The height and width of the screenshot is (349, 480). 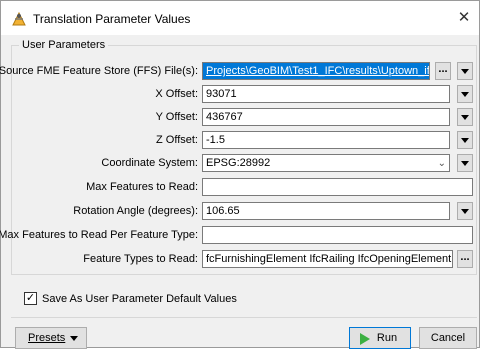 I want to click on group-legend: User Parameters, so click(x=64, y=45).